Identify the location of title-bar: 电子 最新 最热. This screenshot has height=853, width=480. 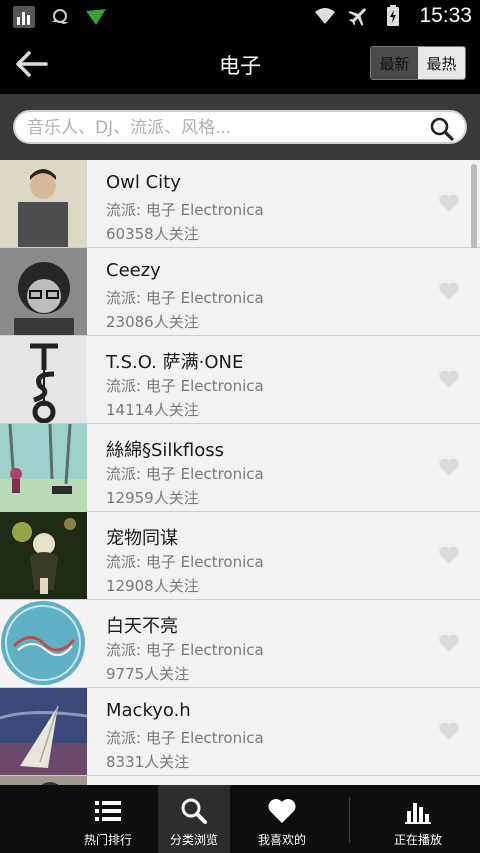
(240, 63).